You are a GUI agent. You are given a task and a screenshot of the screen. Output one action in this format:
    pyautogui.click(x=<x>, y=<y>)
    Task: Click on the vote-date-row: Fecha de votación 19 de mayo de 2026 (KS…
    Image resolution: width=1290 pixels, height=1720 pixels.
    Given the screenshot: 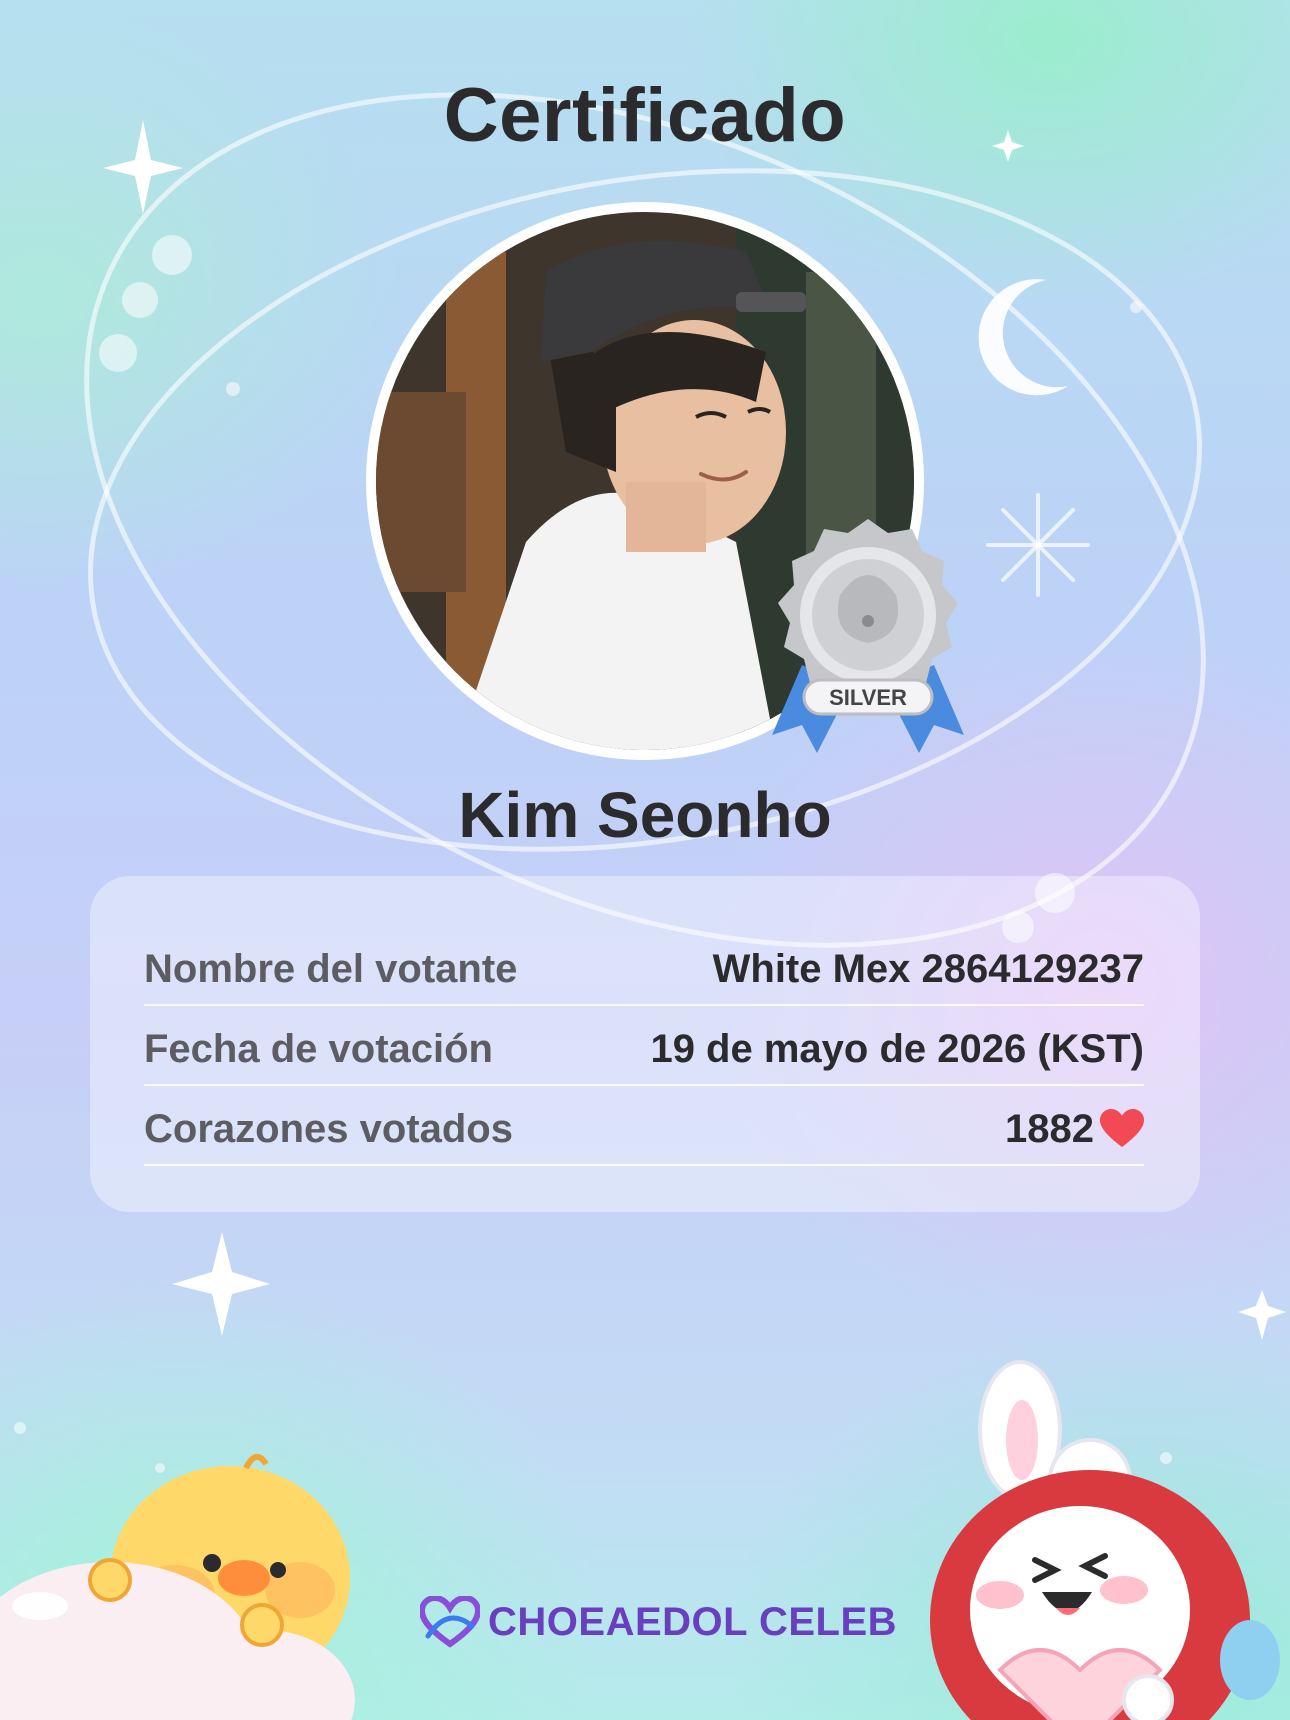 What is the action you would take?
    pyautogui.click(x=644, y=1050)
    